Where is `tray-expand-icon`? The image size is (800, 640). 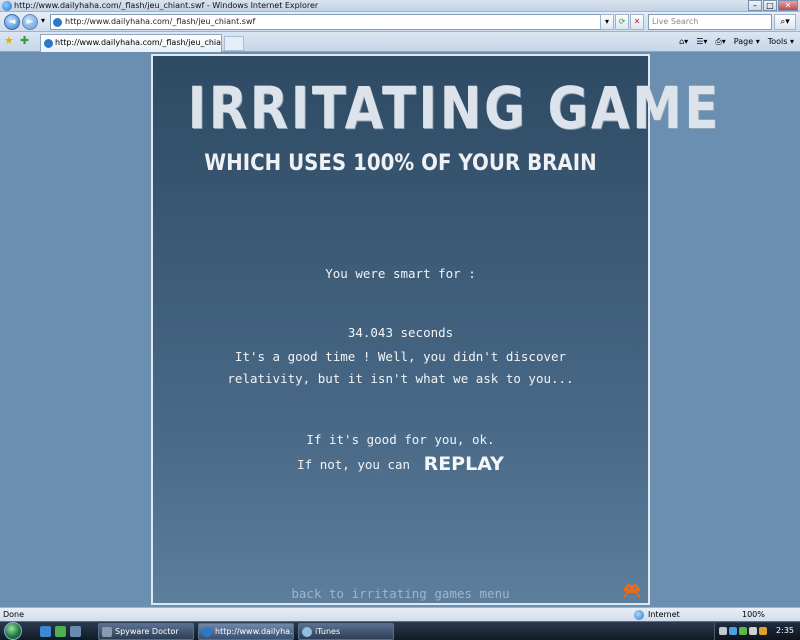 tray-expand-icon is located at coordinates (723, 631).